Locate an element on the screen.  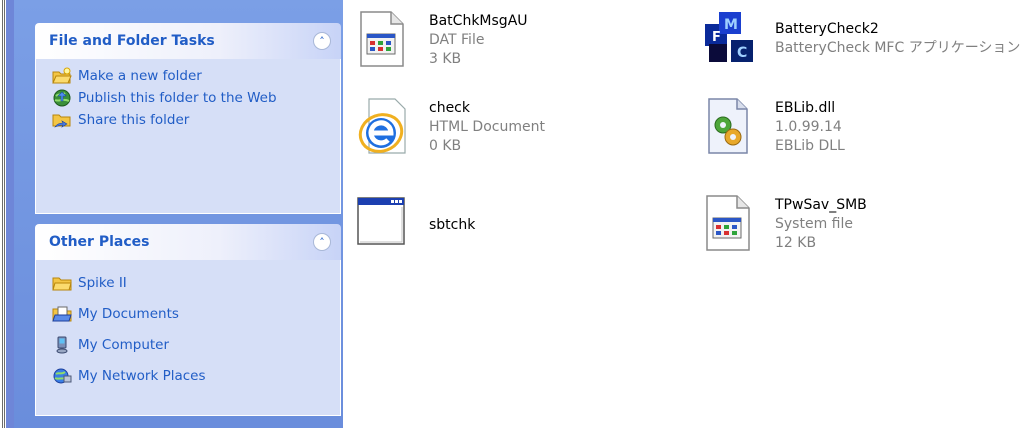
task-make-new-folder: Make a new folder is located at coordinates (190, 76).